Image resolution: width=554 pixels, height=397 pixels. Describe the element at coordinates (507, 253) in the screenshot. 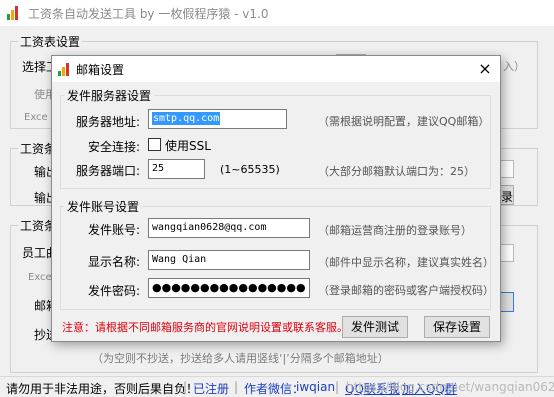

I see `employee-field` at that location.